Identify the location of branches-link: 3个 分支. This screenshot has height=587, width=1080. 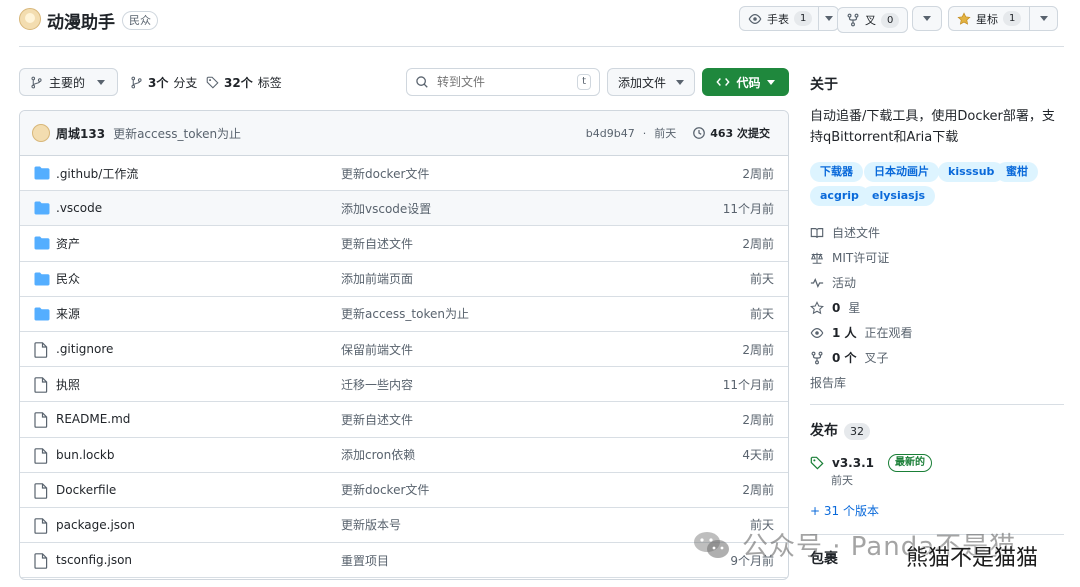
(163, 82).